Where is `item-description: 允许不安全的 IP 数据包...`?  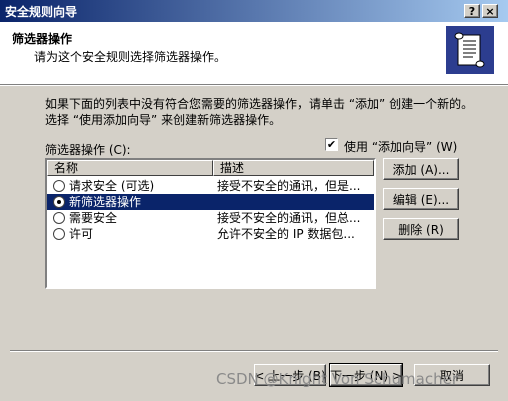 item-description: 允许不安全的 IP 数据包... is located at coordinates (286, 234).